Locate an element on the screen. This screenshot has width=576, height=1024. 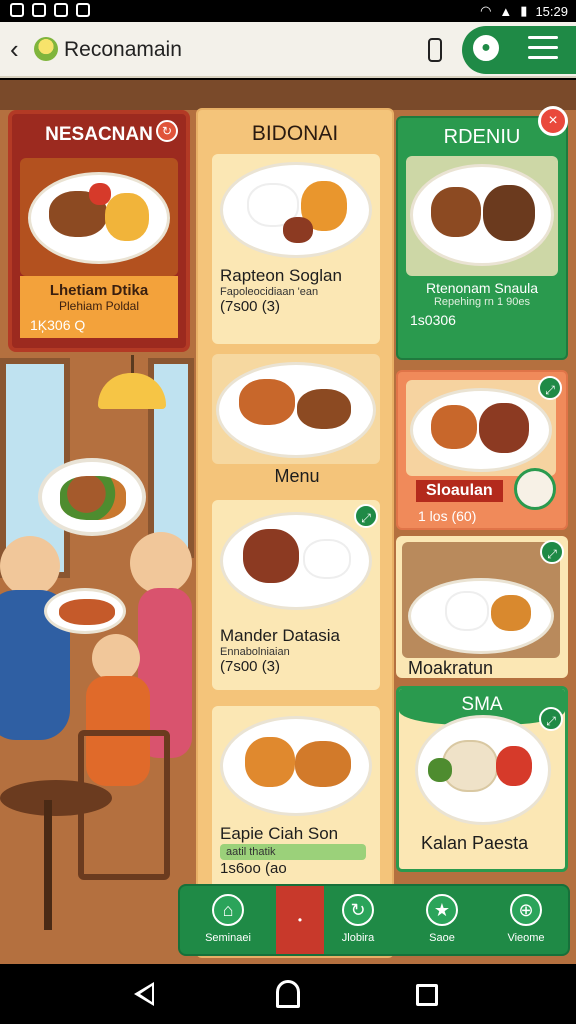
menu-item-card: ⤢ Moakratun is located at coordinates (482, 607).